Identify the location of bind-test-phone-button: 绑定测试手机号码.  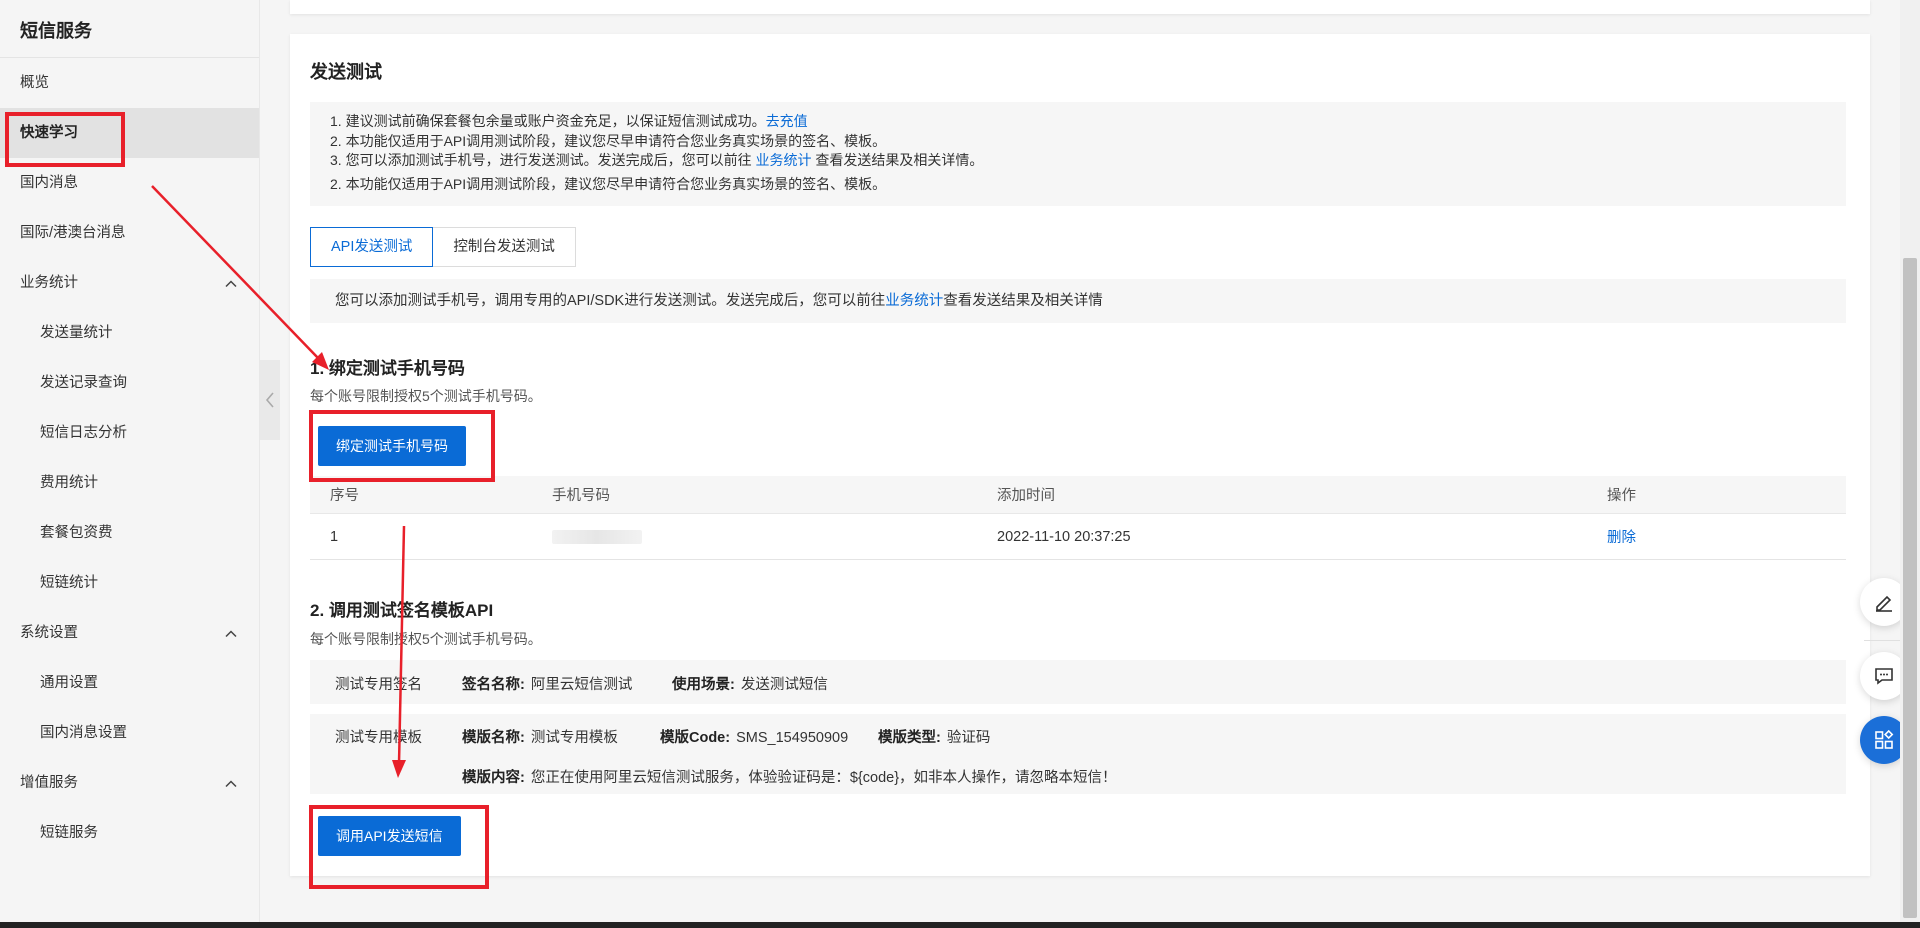
(392, 446).